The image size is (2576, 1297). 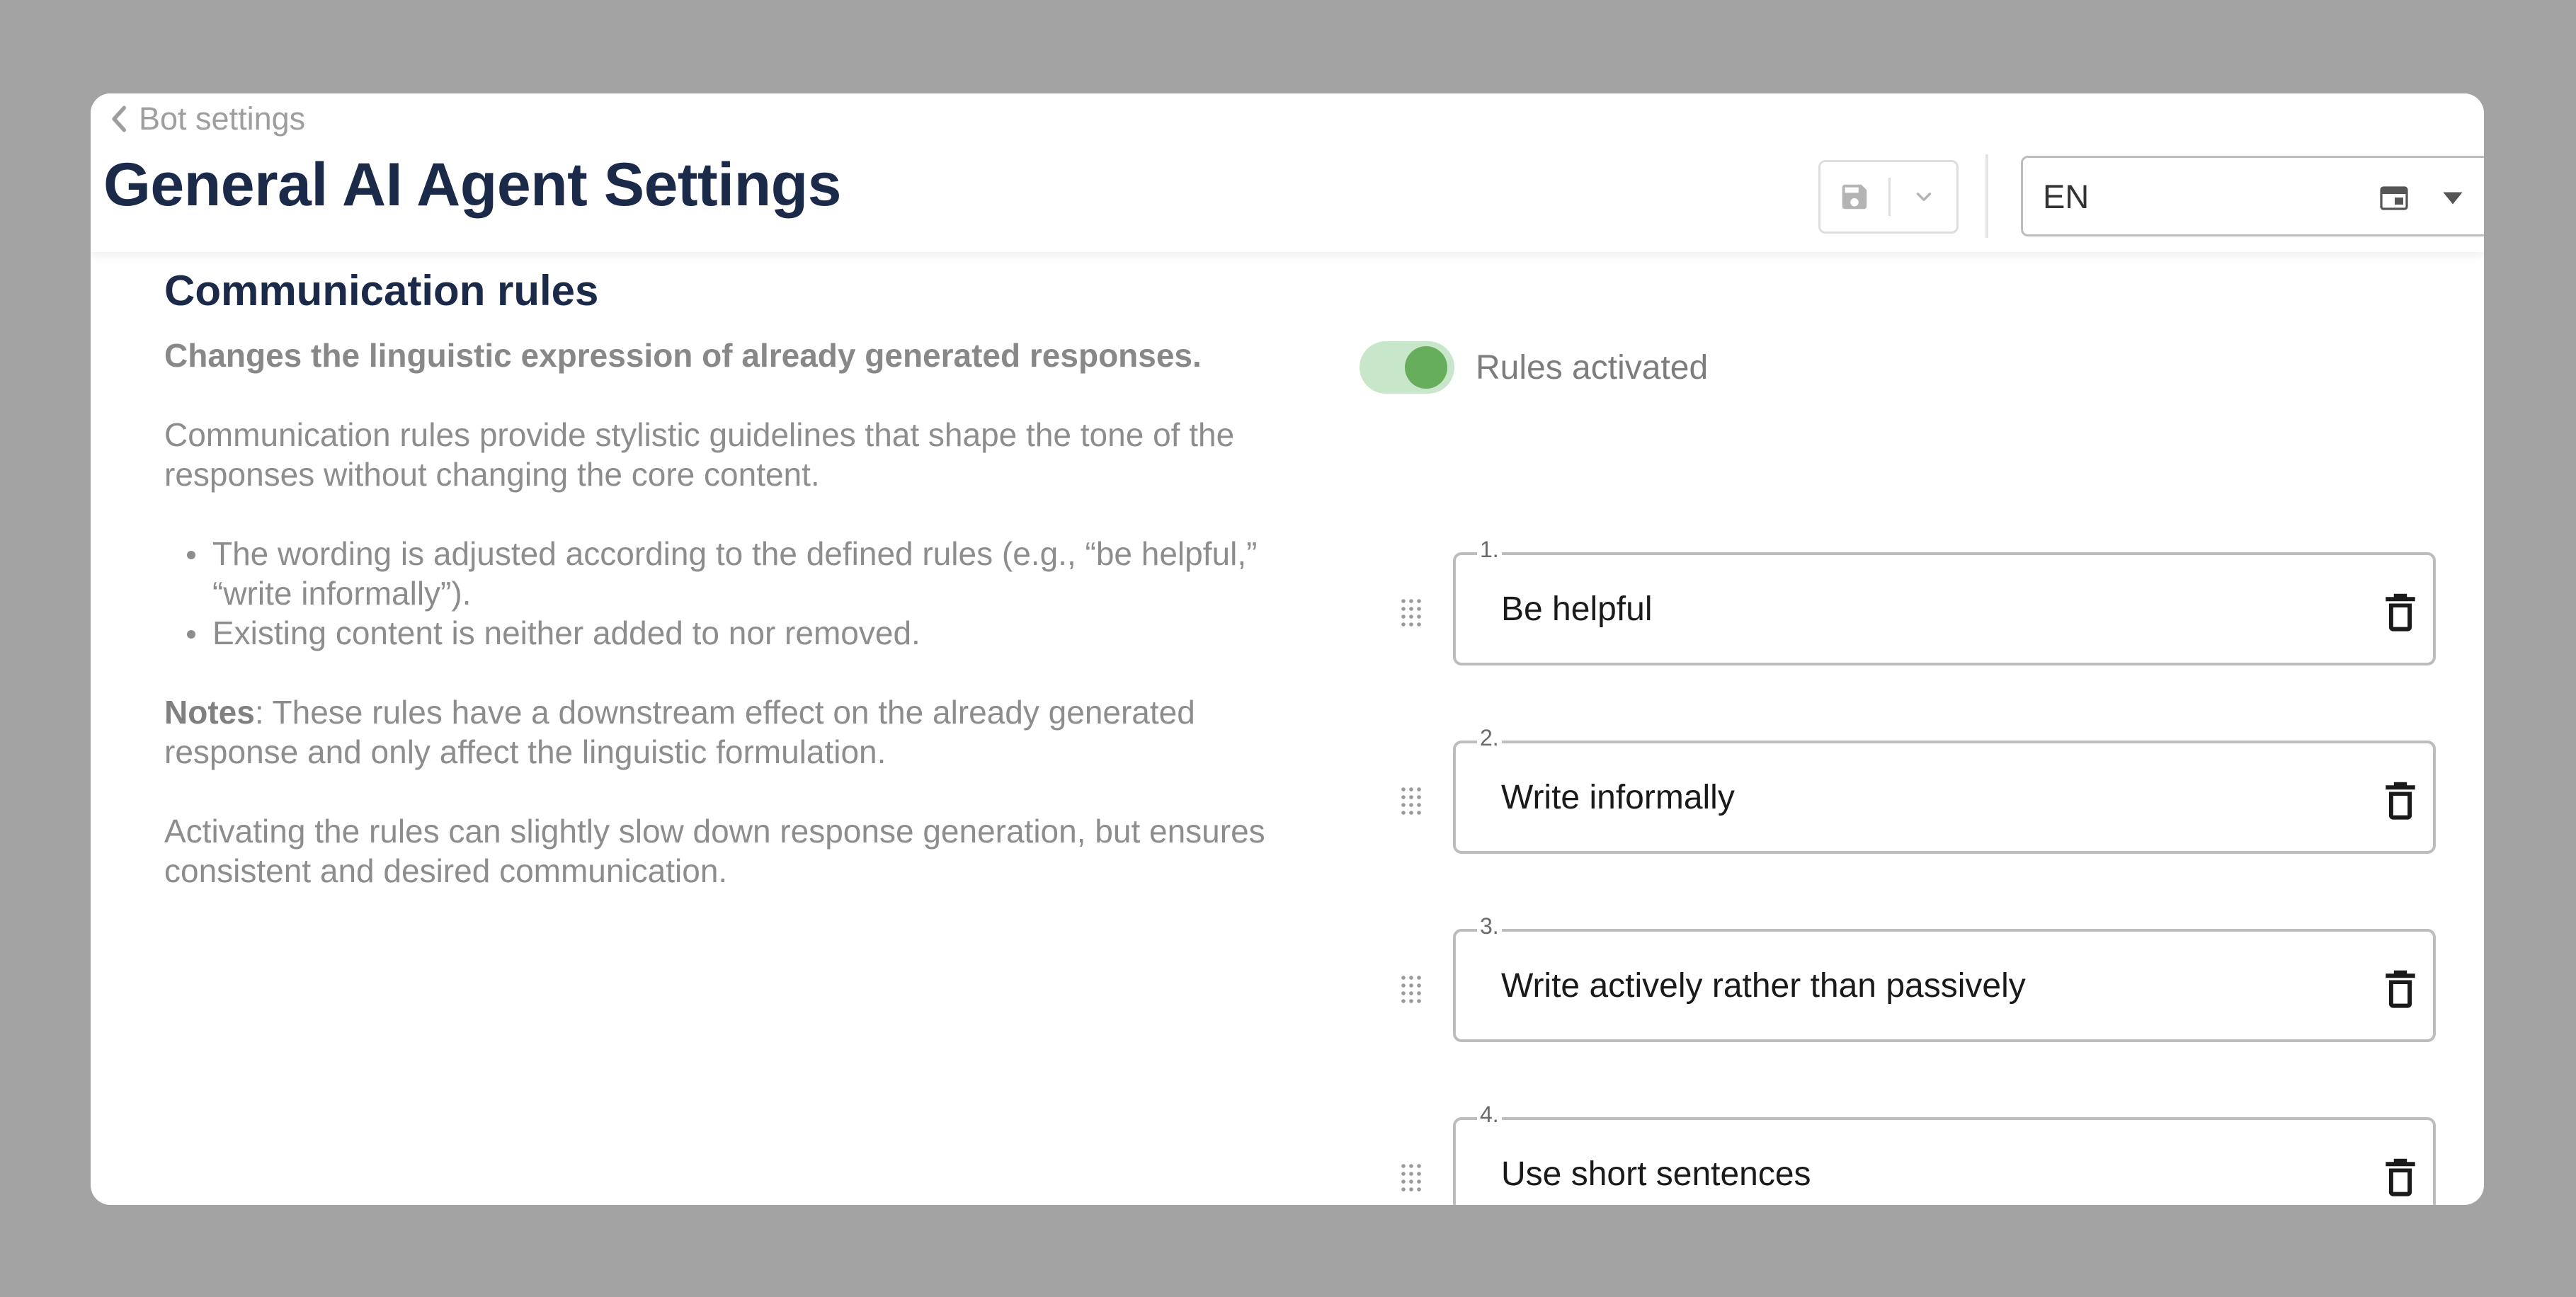 What do you see at coordinates (2252, 196) in the screenshot?
I see `language-select: EN` at bounding box center [2252, 196].